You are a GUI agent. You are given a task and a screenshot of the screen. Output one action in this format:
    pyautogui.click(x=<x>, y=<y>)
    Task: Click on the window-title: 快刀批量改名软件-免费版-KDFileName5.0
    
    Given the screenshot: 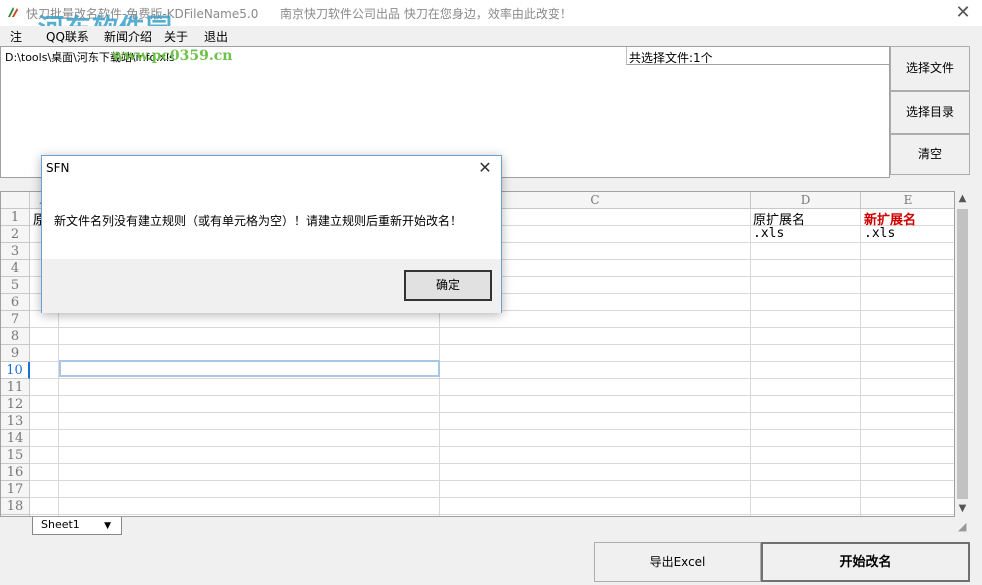 What is the action you would take?
    pyautogui.click(x=142, y=14)
    